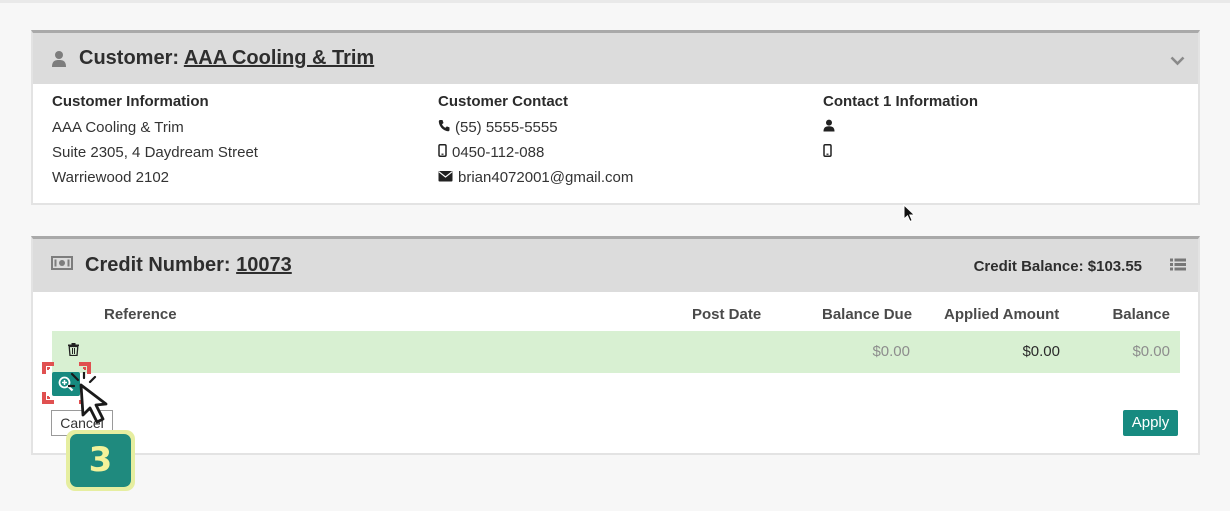 Image resolution: width=1230 pixels, height=511 pixels. Describe the element at coordinates (129, 58) in the screenshot. I see `customer-label: Customer:` at that location.